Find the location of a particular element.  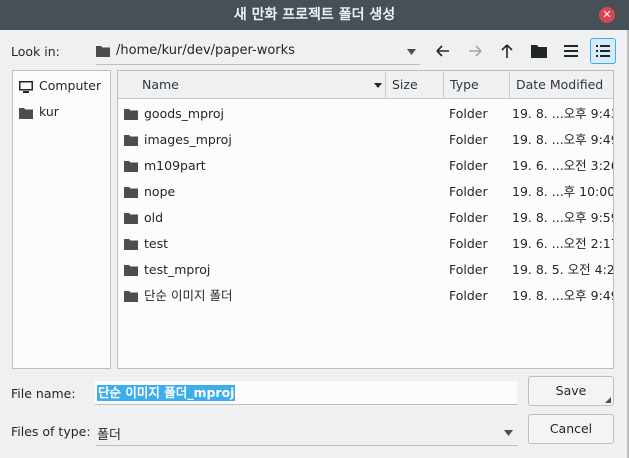

list-view-button is located at coordinates (571, 51).